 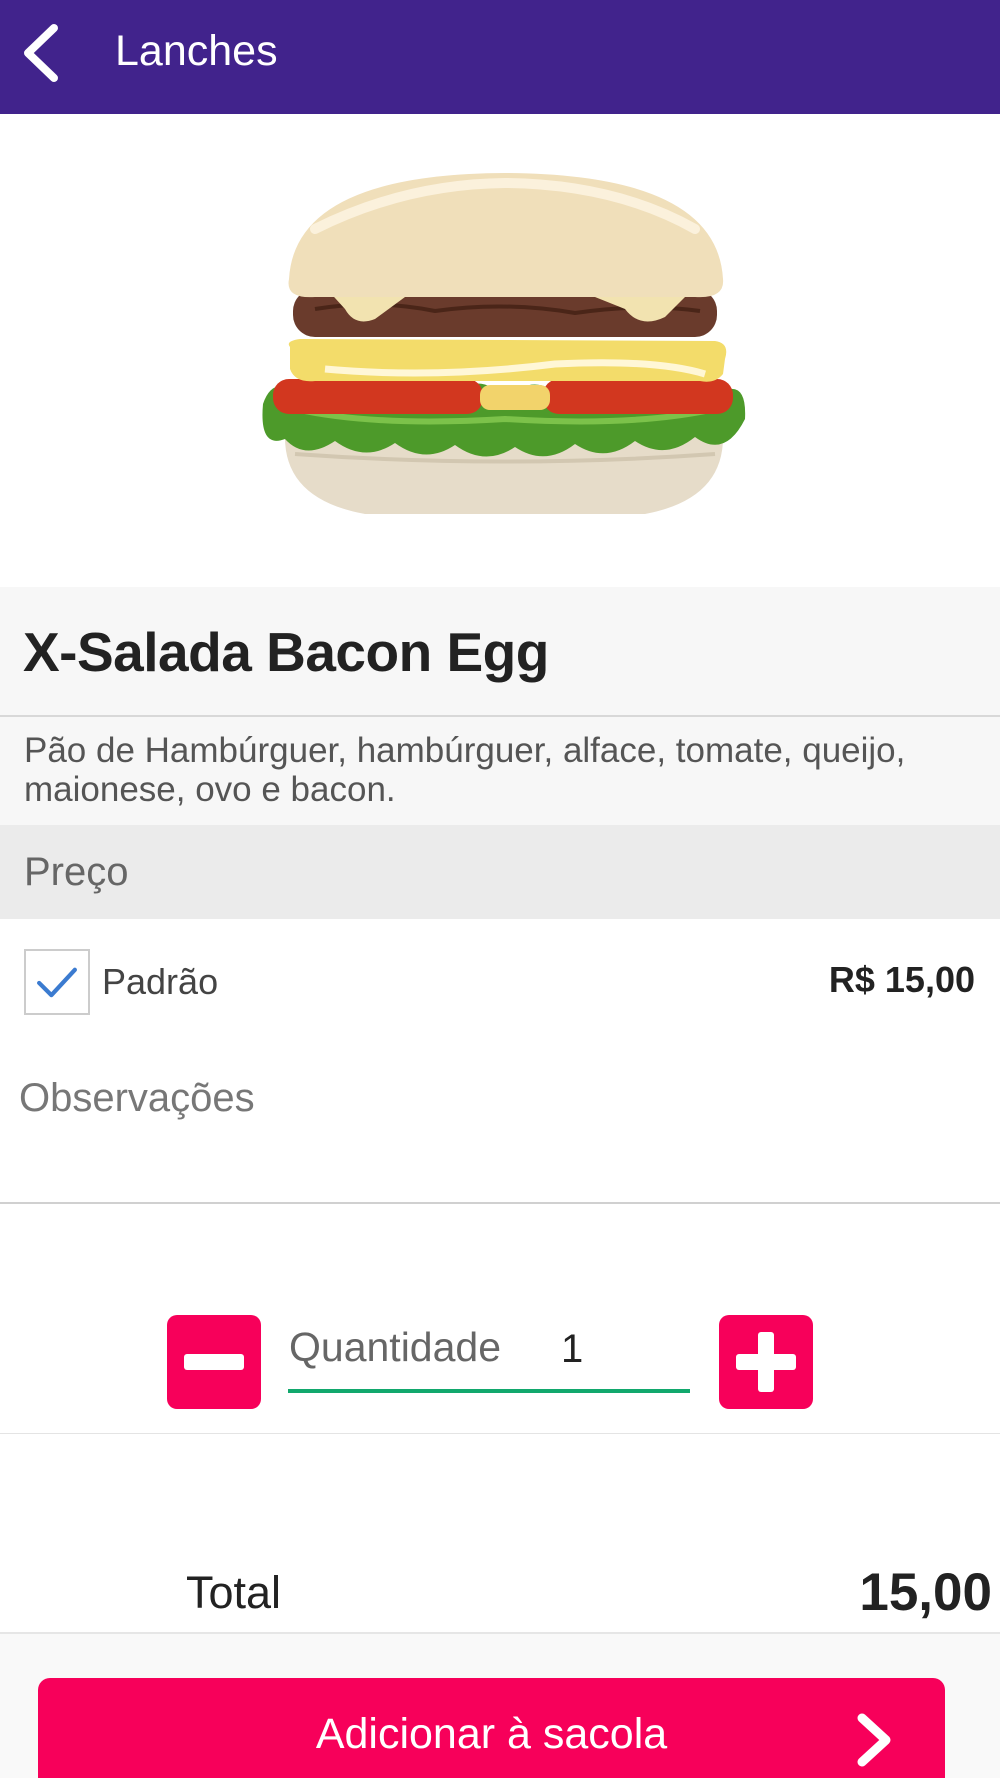 What do you see at coordinates (234, 1592) in the screenshot?
I see `total-label: Total` at bounding box center [234, 1592].